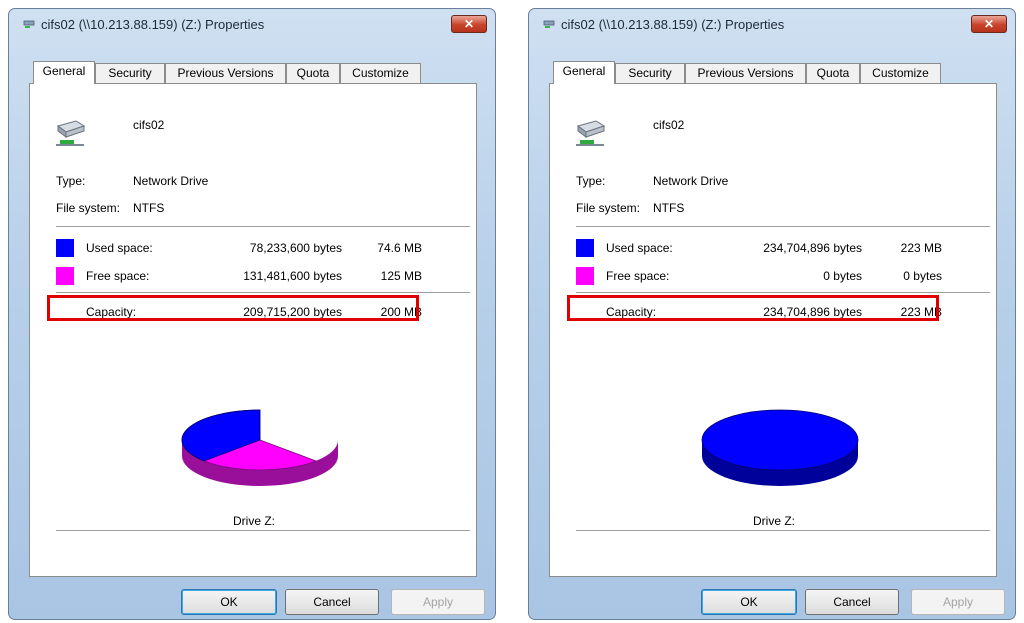  I want to click on free-space-size: 0 bytes, so click(922, 276).